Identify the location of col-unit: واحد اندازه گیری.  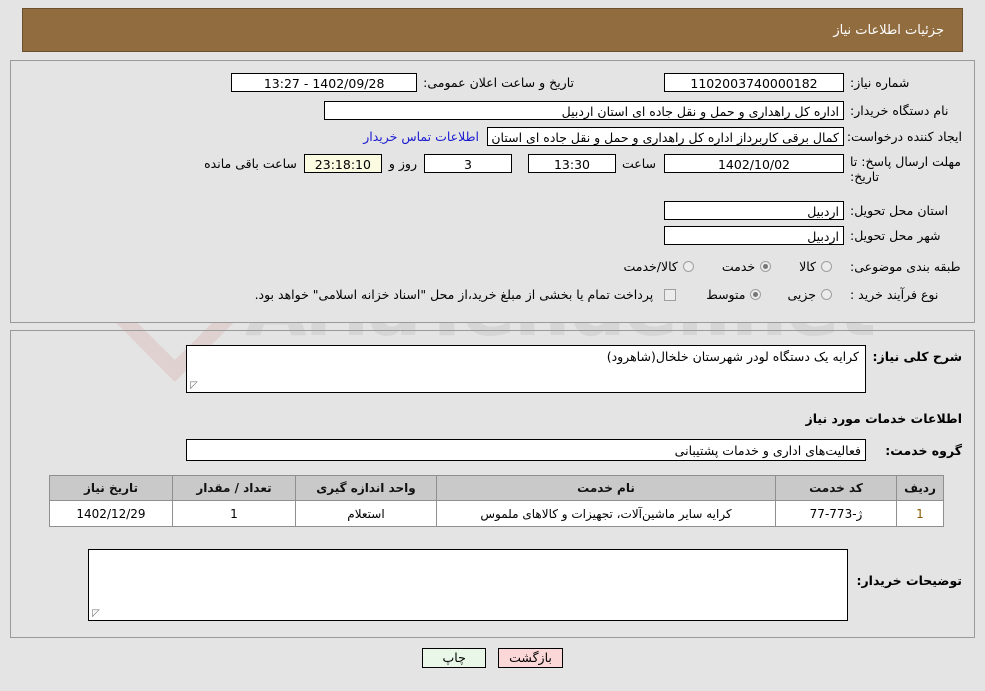
(366, 488).